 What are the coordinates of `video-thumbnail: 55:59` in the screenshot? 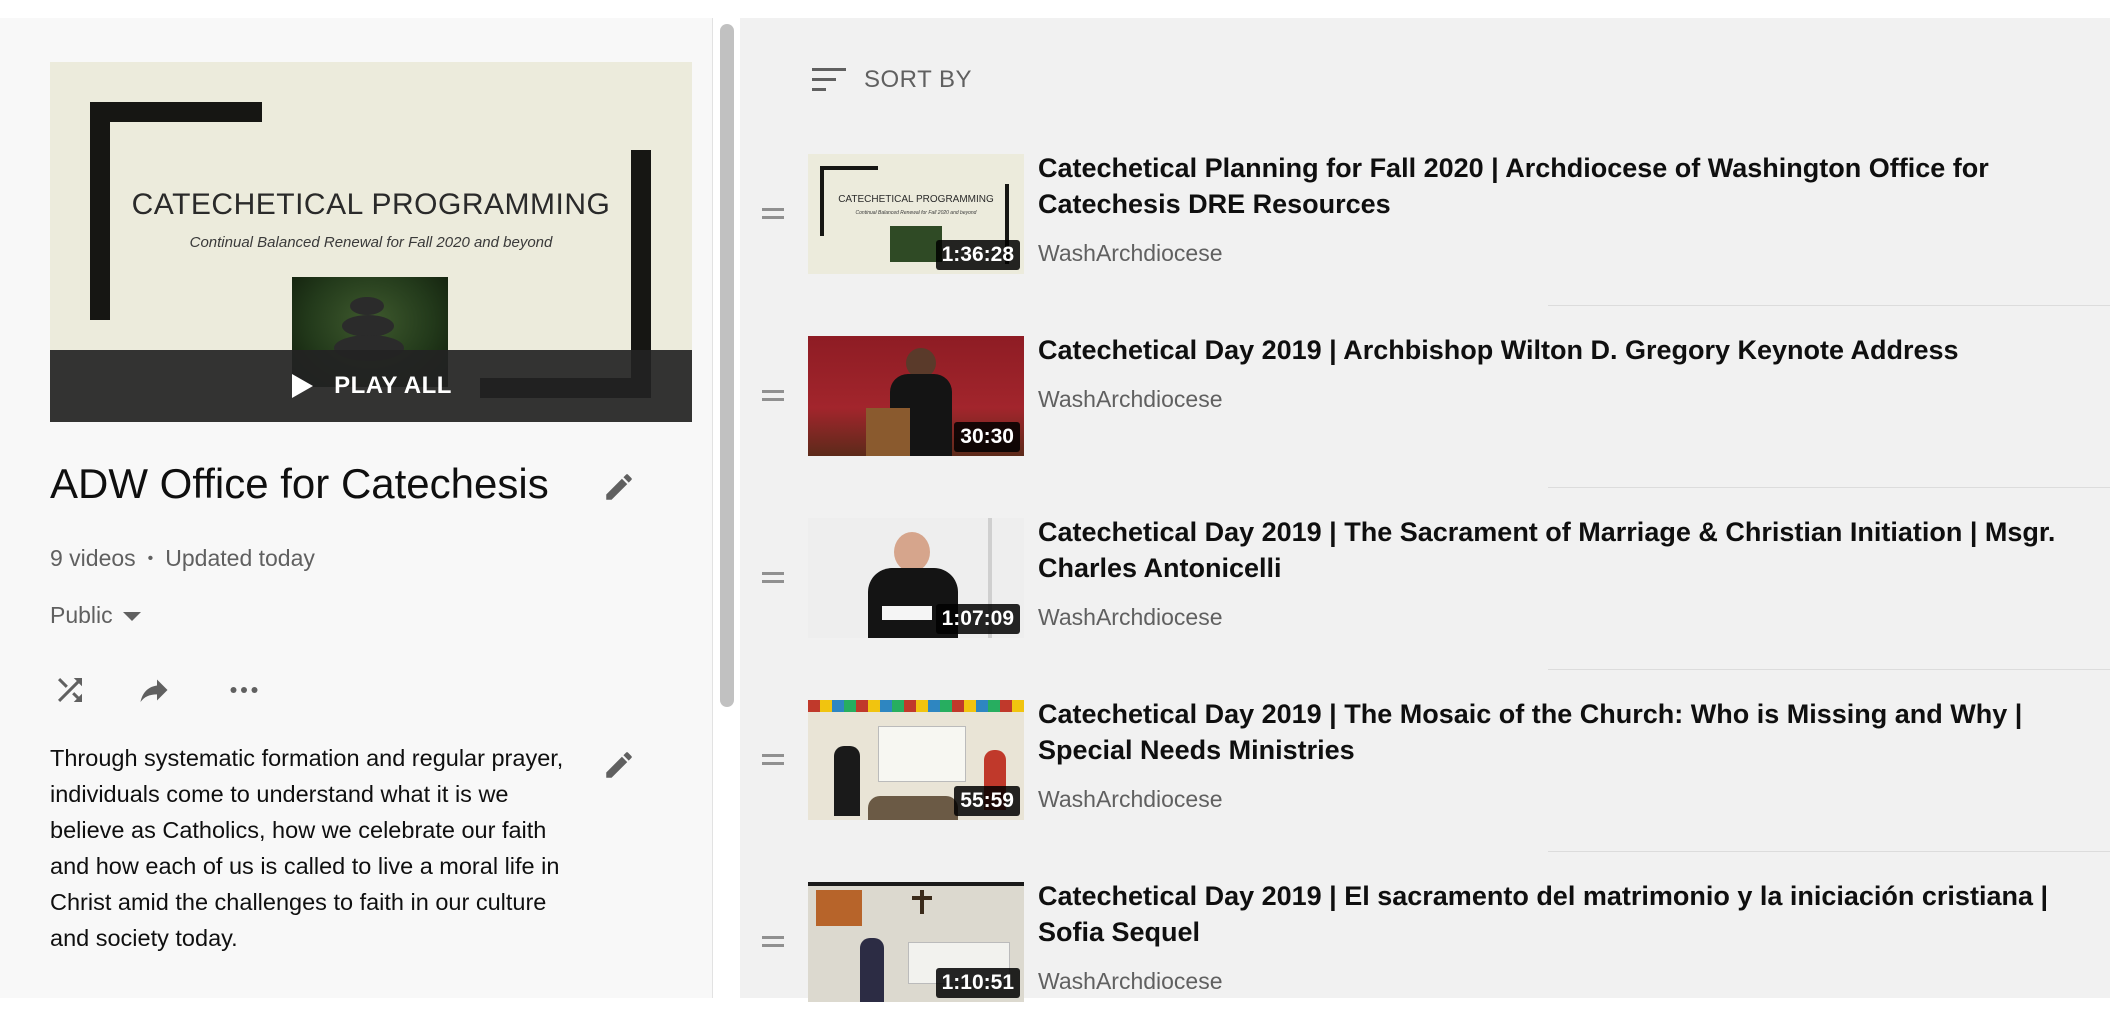 It's located at (916, 760).